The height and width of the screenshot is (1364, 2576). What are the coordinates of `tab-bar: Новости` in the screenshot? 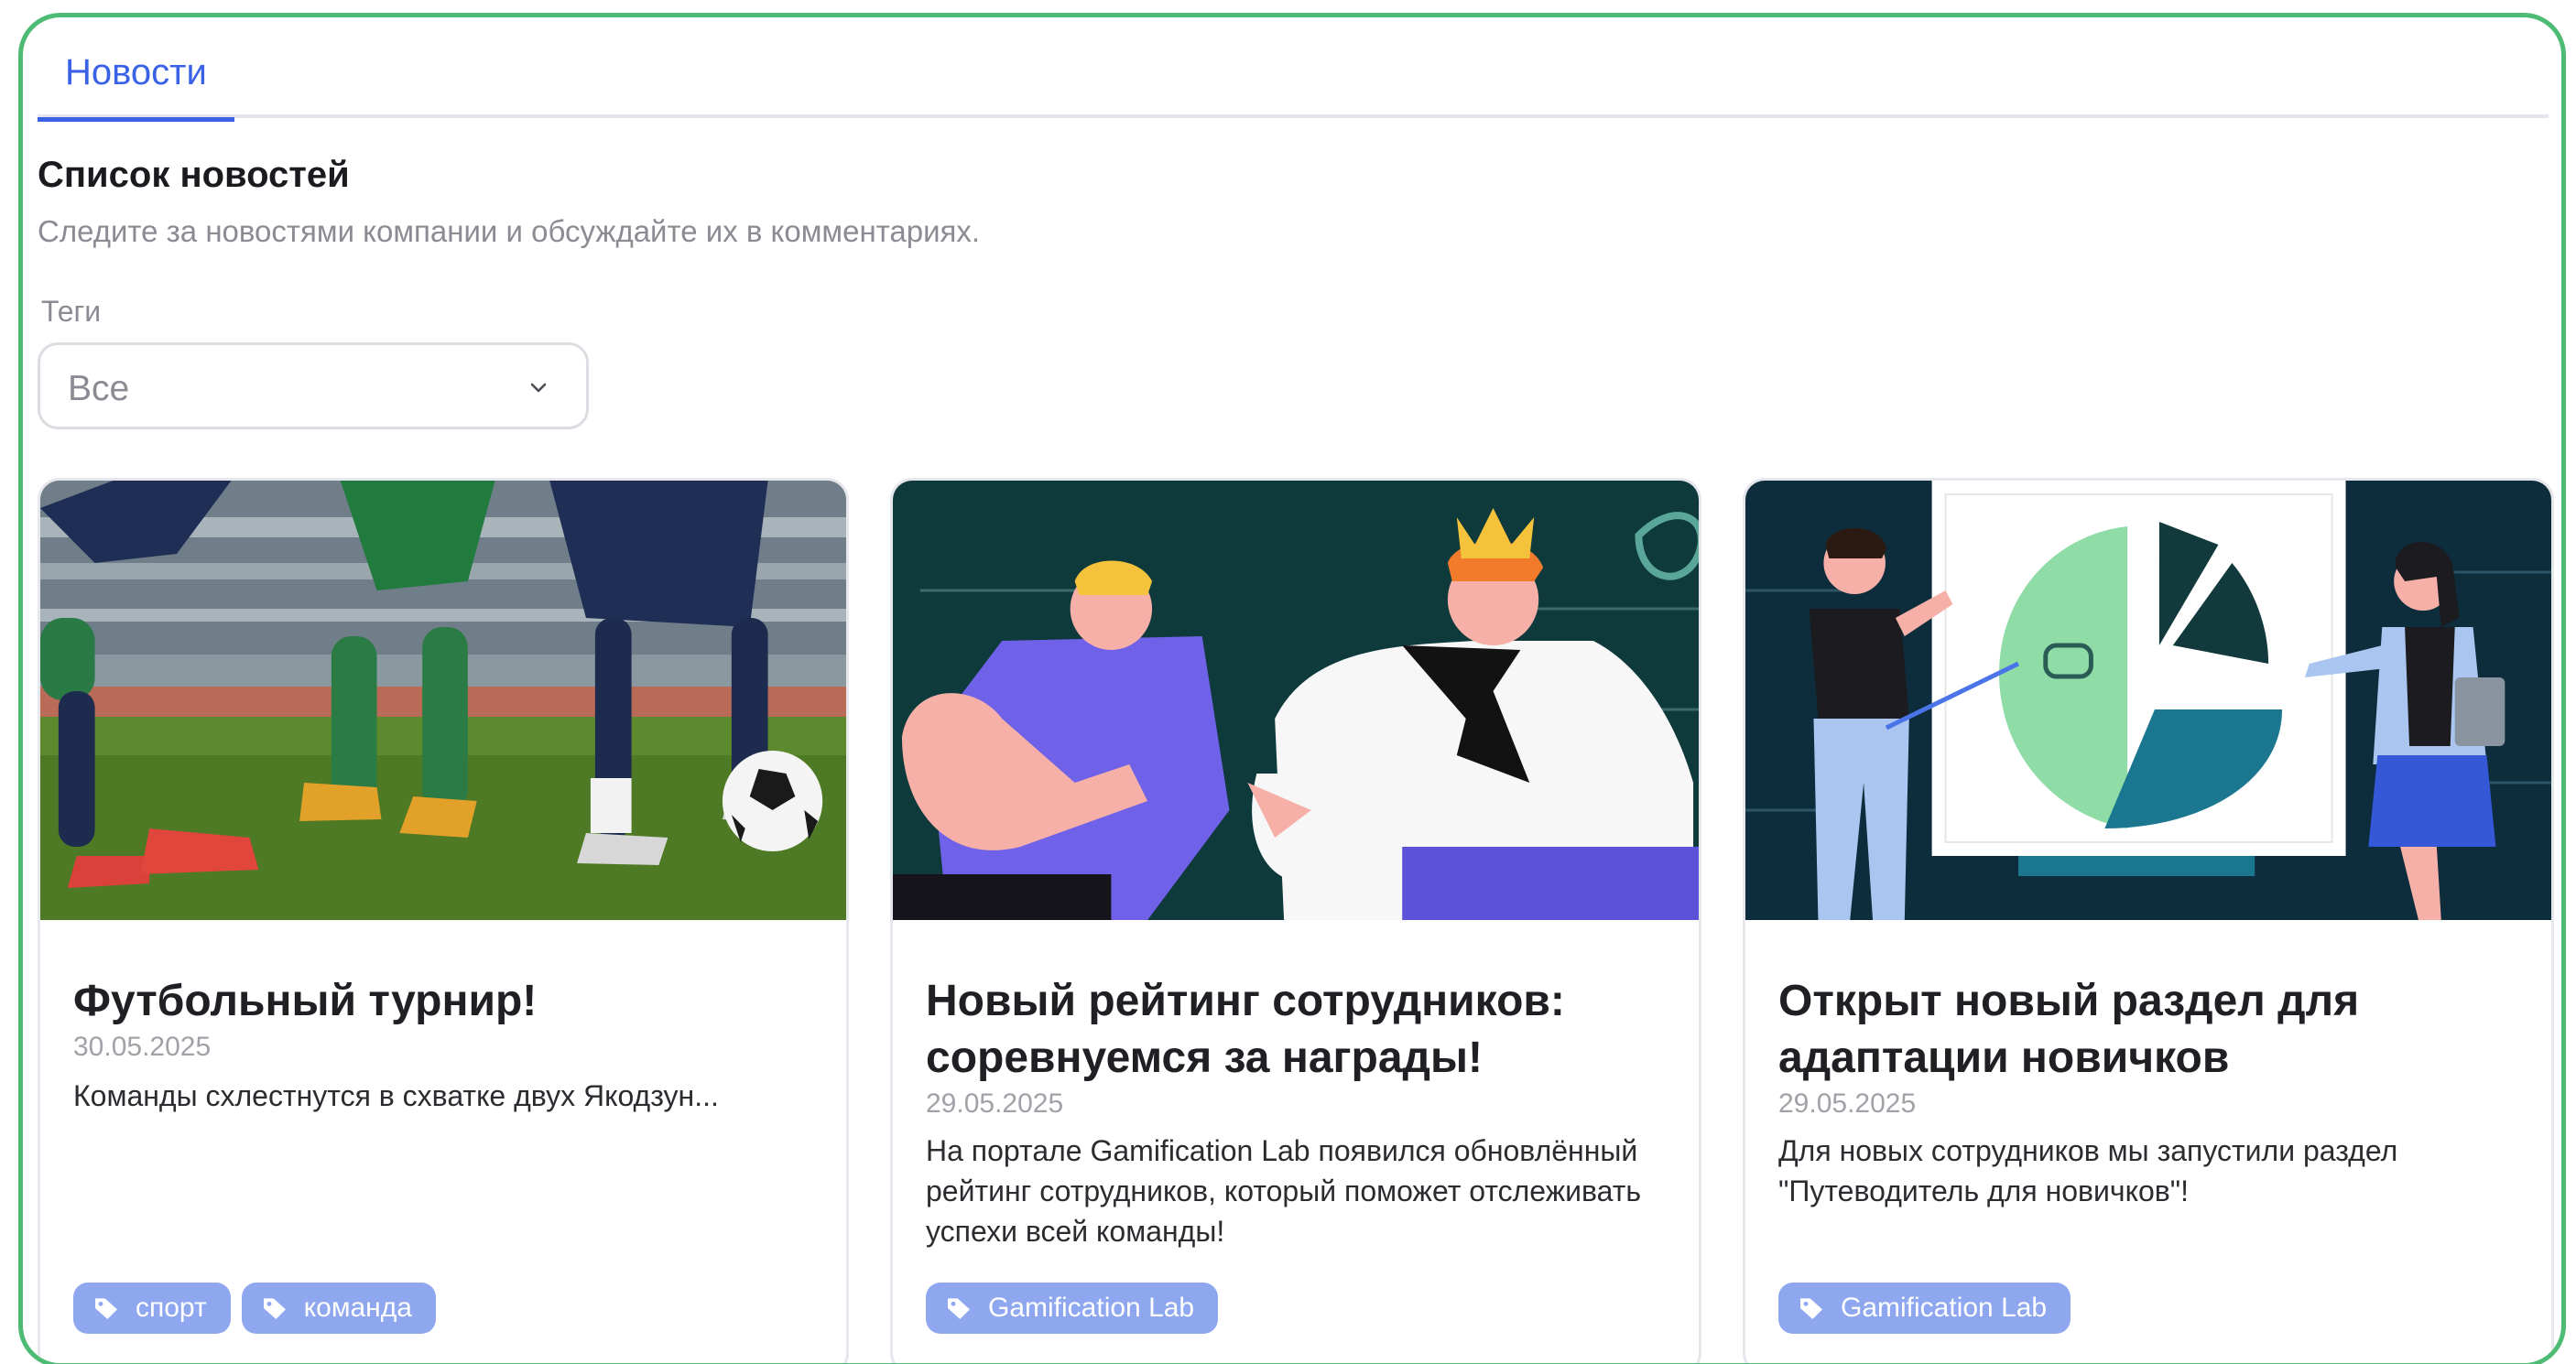 It's located at (1293, 69).